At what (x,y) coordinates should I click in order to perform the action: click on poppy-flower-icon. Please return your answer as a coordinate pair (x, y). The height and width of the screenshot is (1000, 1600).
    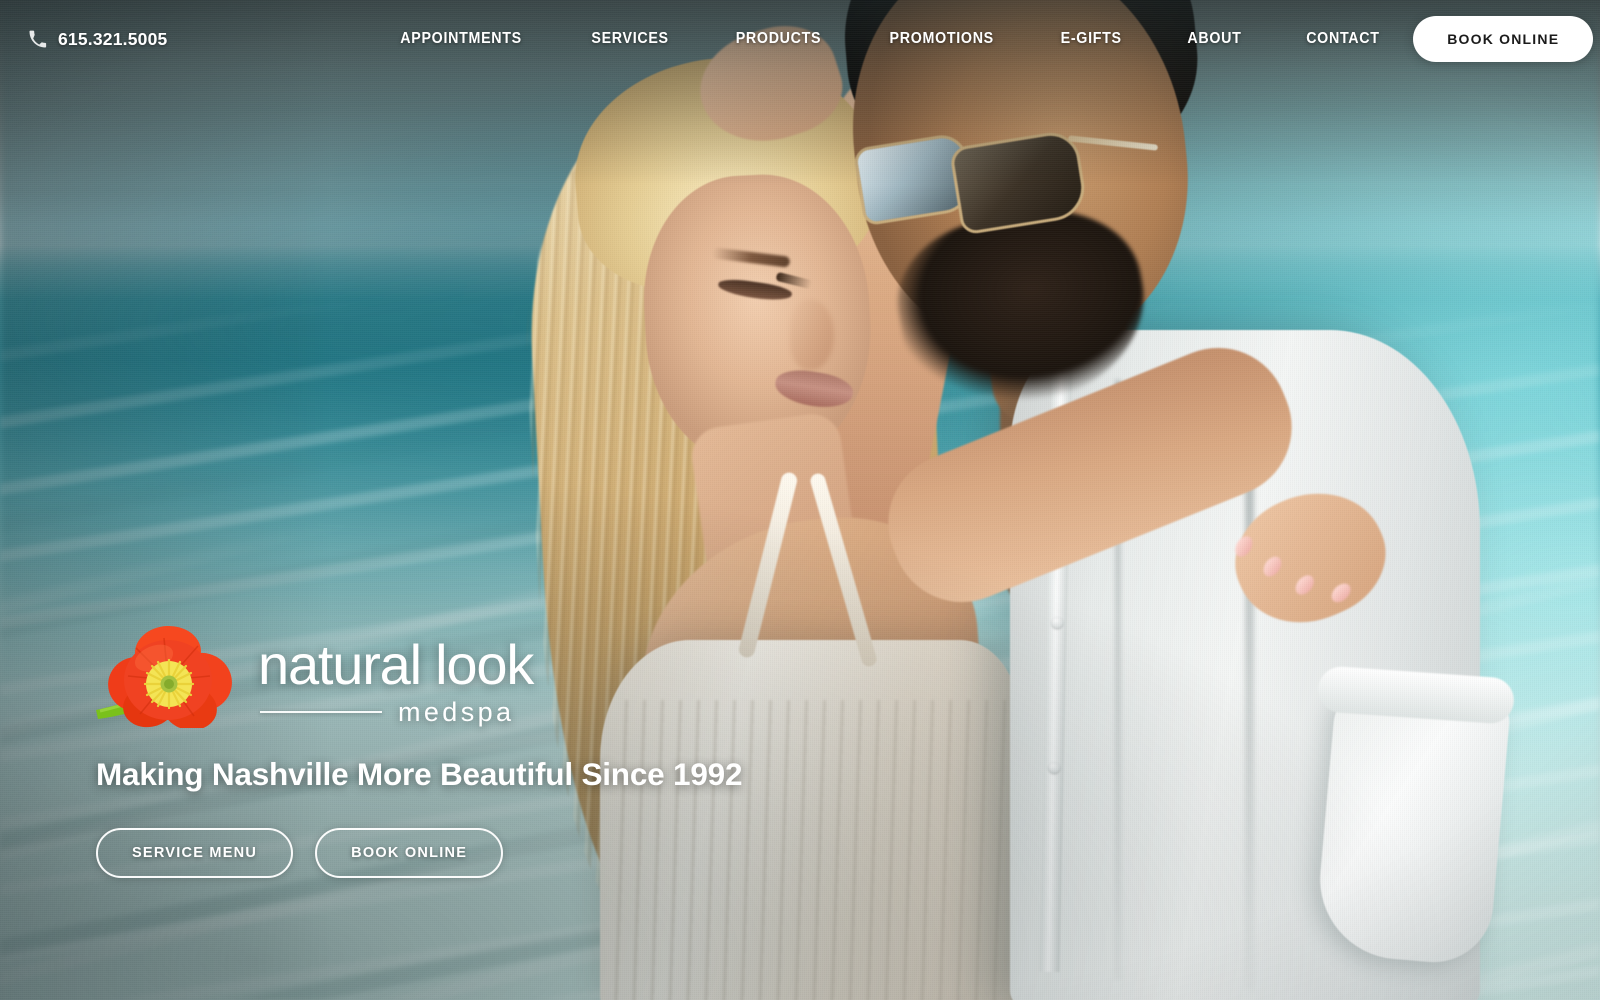
    Looking at the image, I should click on (169, 674).